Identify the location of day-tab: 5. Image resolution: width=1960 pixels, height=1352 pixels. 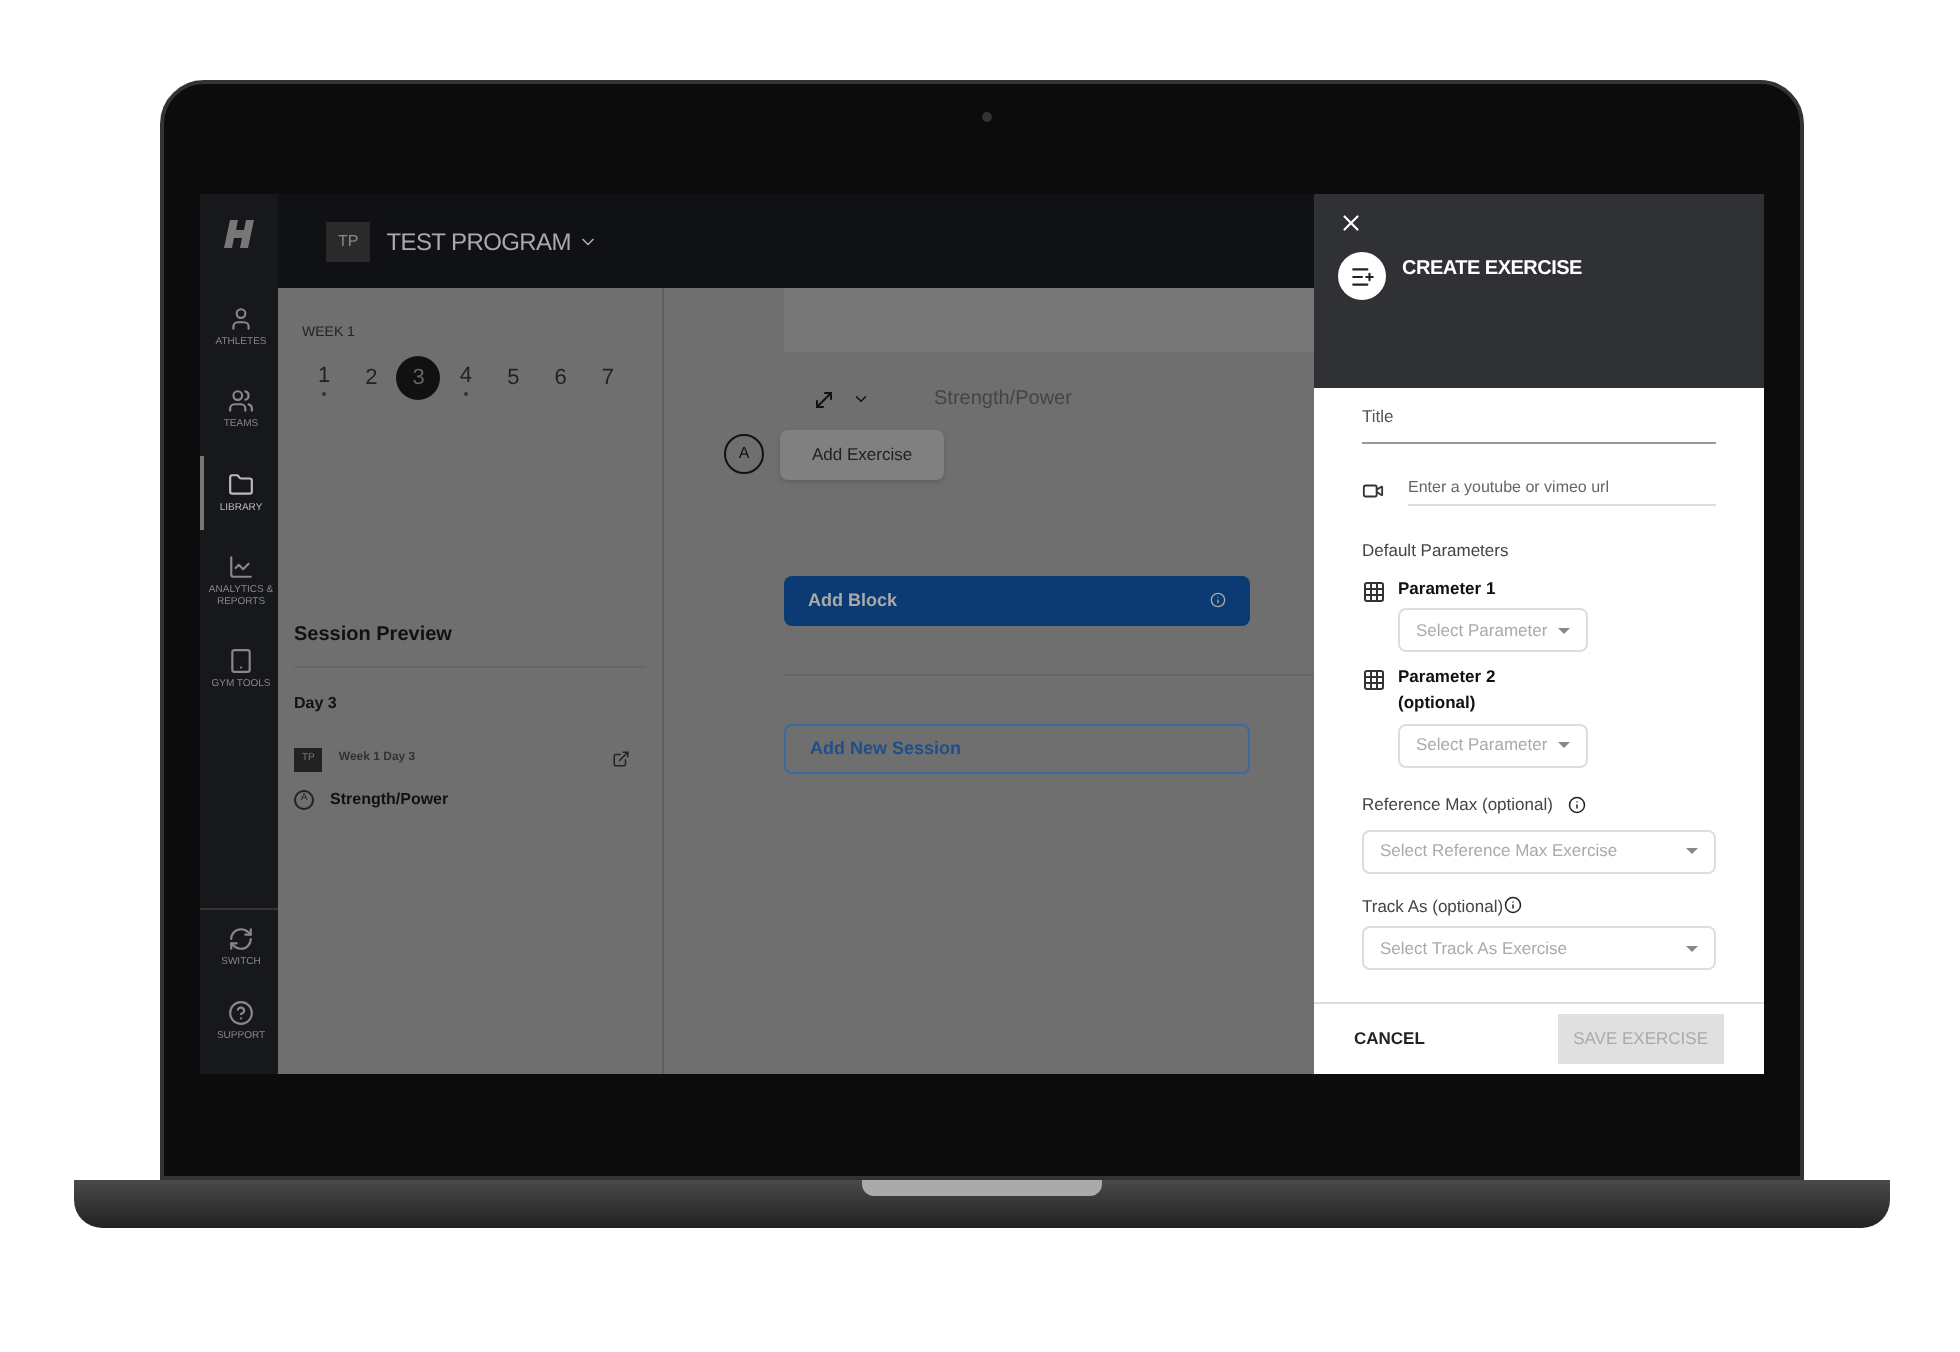
(513, 378).